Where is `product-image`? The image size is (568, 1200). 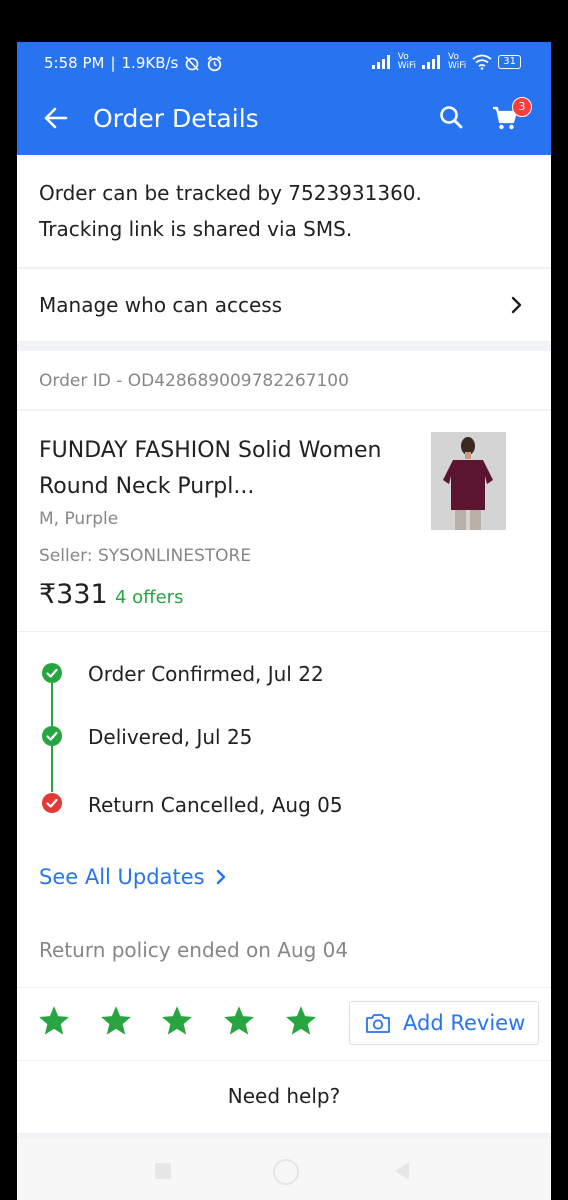
product-image is located at coordinates (468, 481).